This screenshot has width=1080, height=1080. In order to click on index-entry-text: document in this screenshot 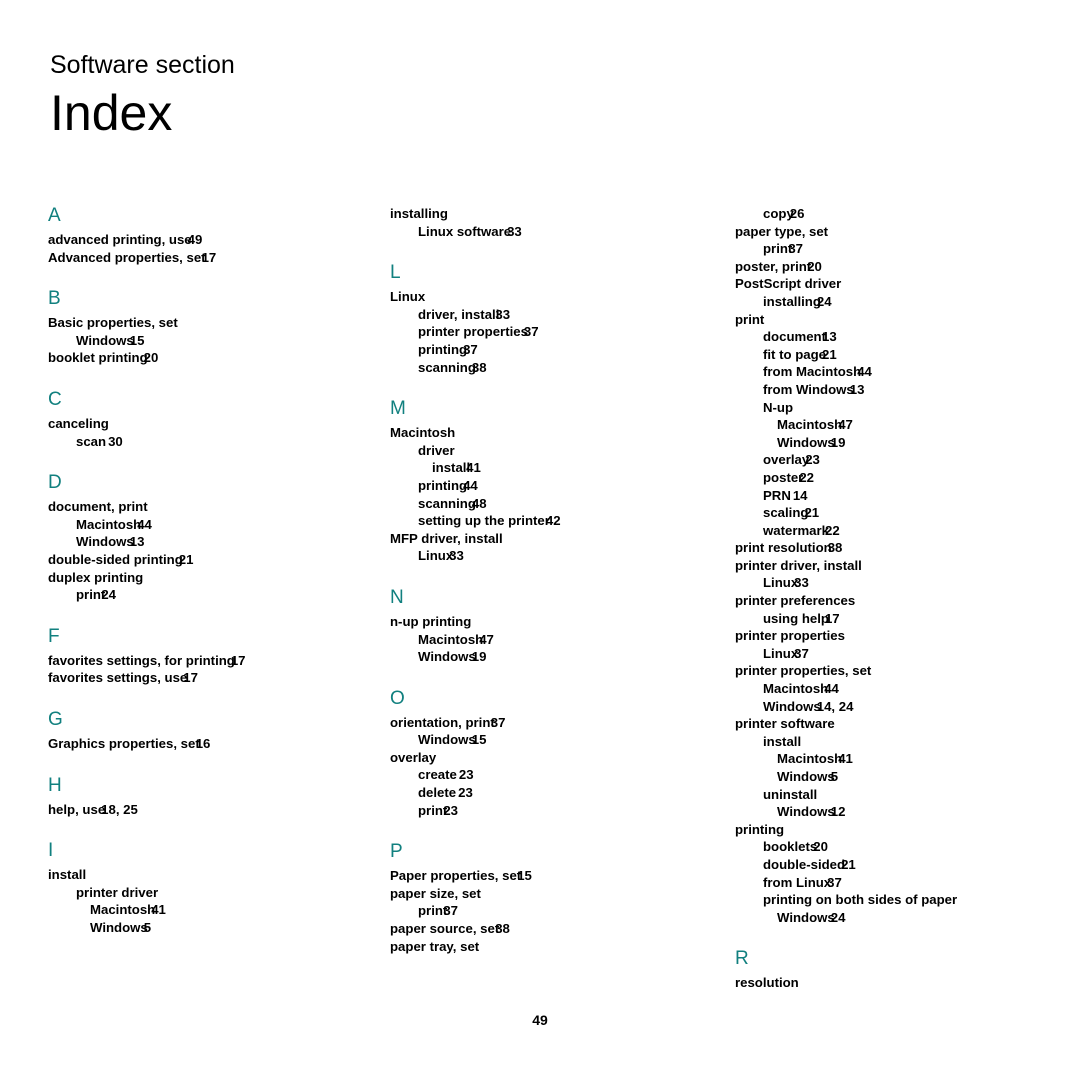, I will do `click(795, 337)`.